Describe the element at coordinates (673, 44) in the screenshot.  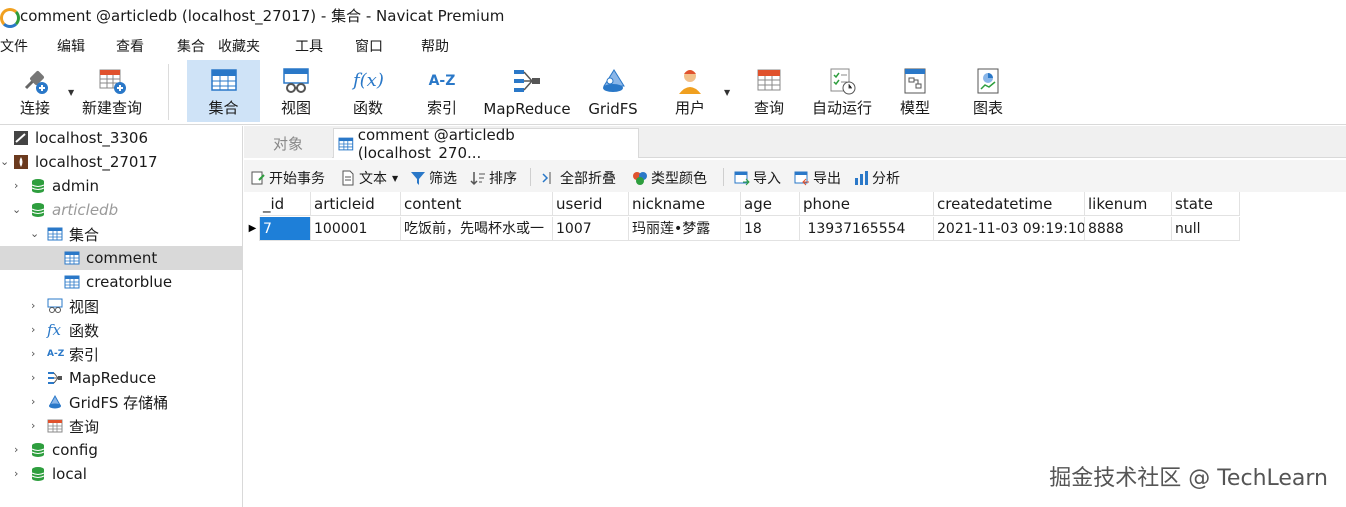
I see `menu-bar: 文件 编辑 查看 集合 收藏夹 工具 窗口 帮助` at that location.